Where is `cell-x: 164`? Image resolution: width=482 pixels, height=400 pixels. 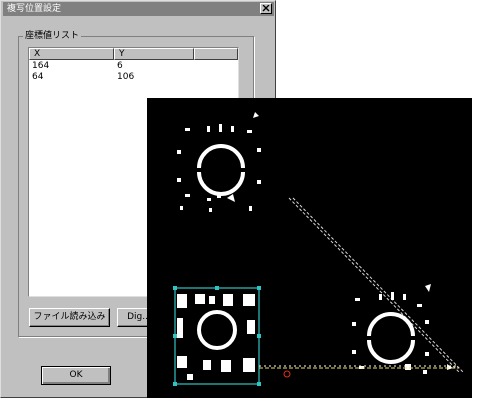
cell-x: 164 is located at coordinates (41, 66).